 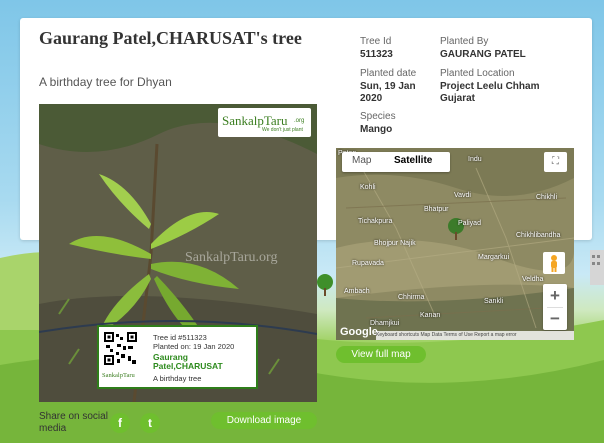 I want to click on map-label: Chhirma, so click(x=411, y=297).